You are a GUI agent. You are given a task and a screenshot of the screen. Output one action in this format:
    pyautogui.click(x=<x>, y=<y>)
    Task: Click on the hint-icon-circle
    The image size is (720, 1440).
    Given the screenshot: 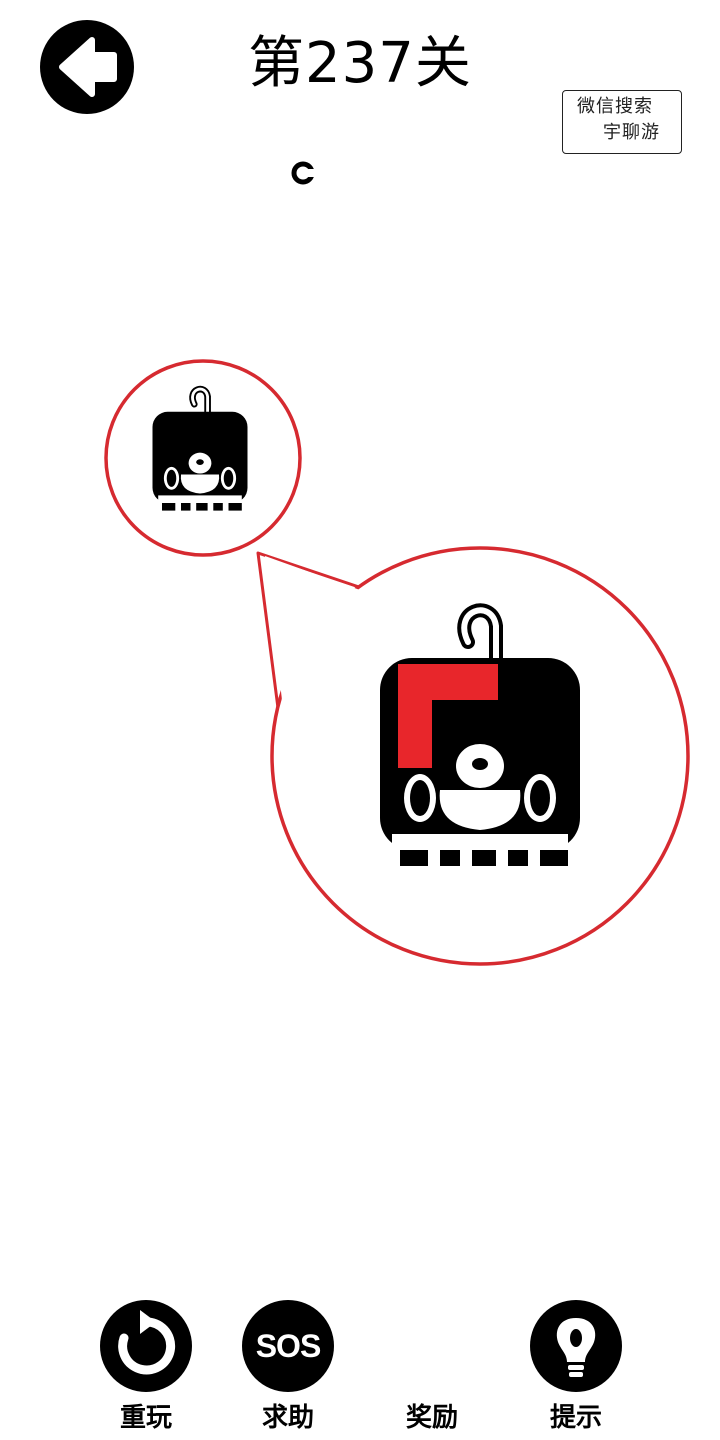 What is the action you would take?
    pyautogui.click(x=576, y=1346)
    